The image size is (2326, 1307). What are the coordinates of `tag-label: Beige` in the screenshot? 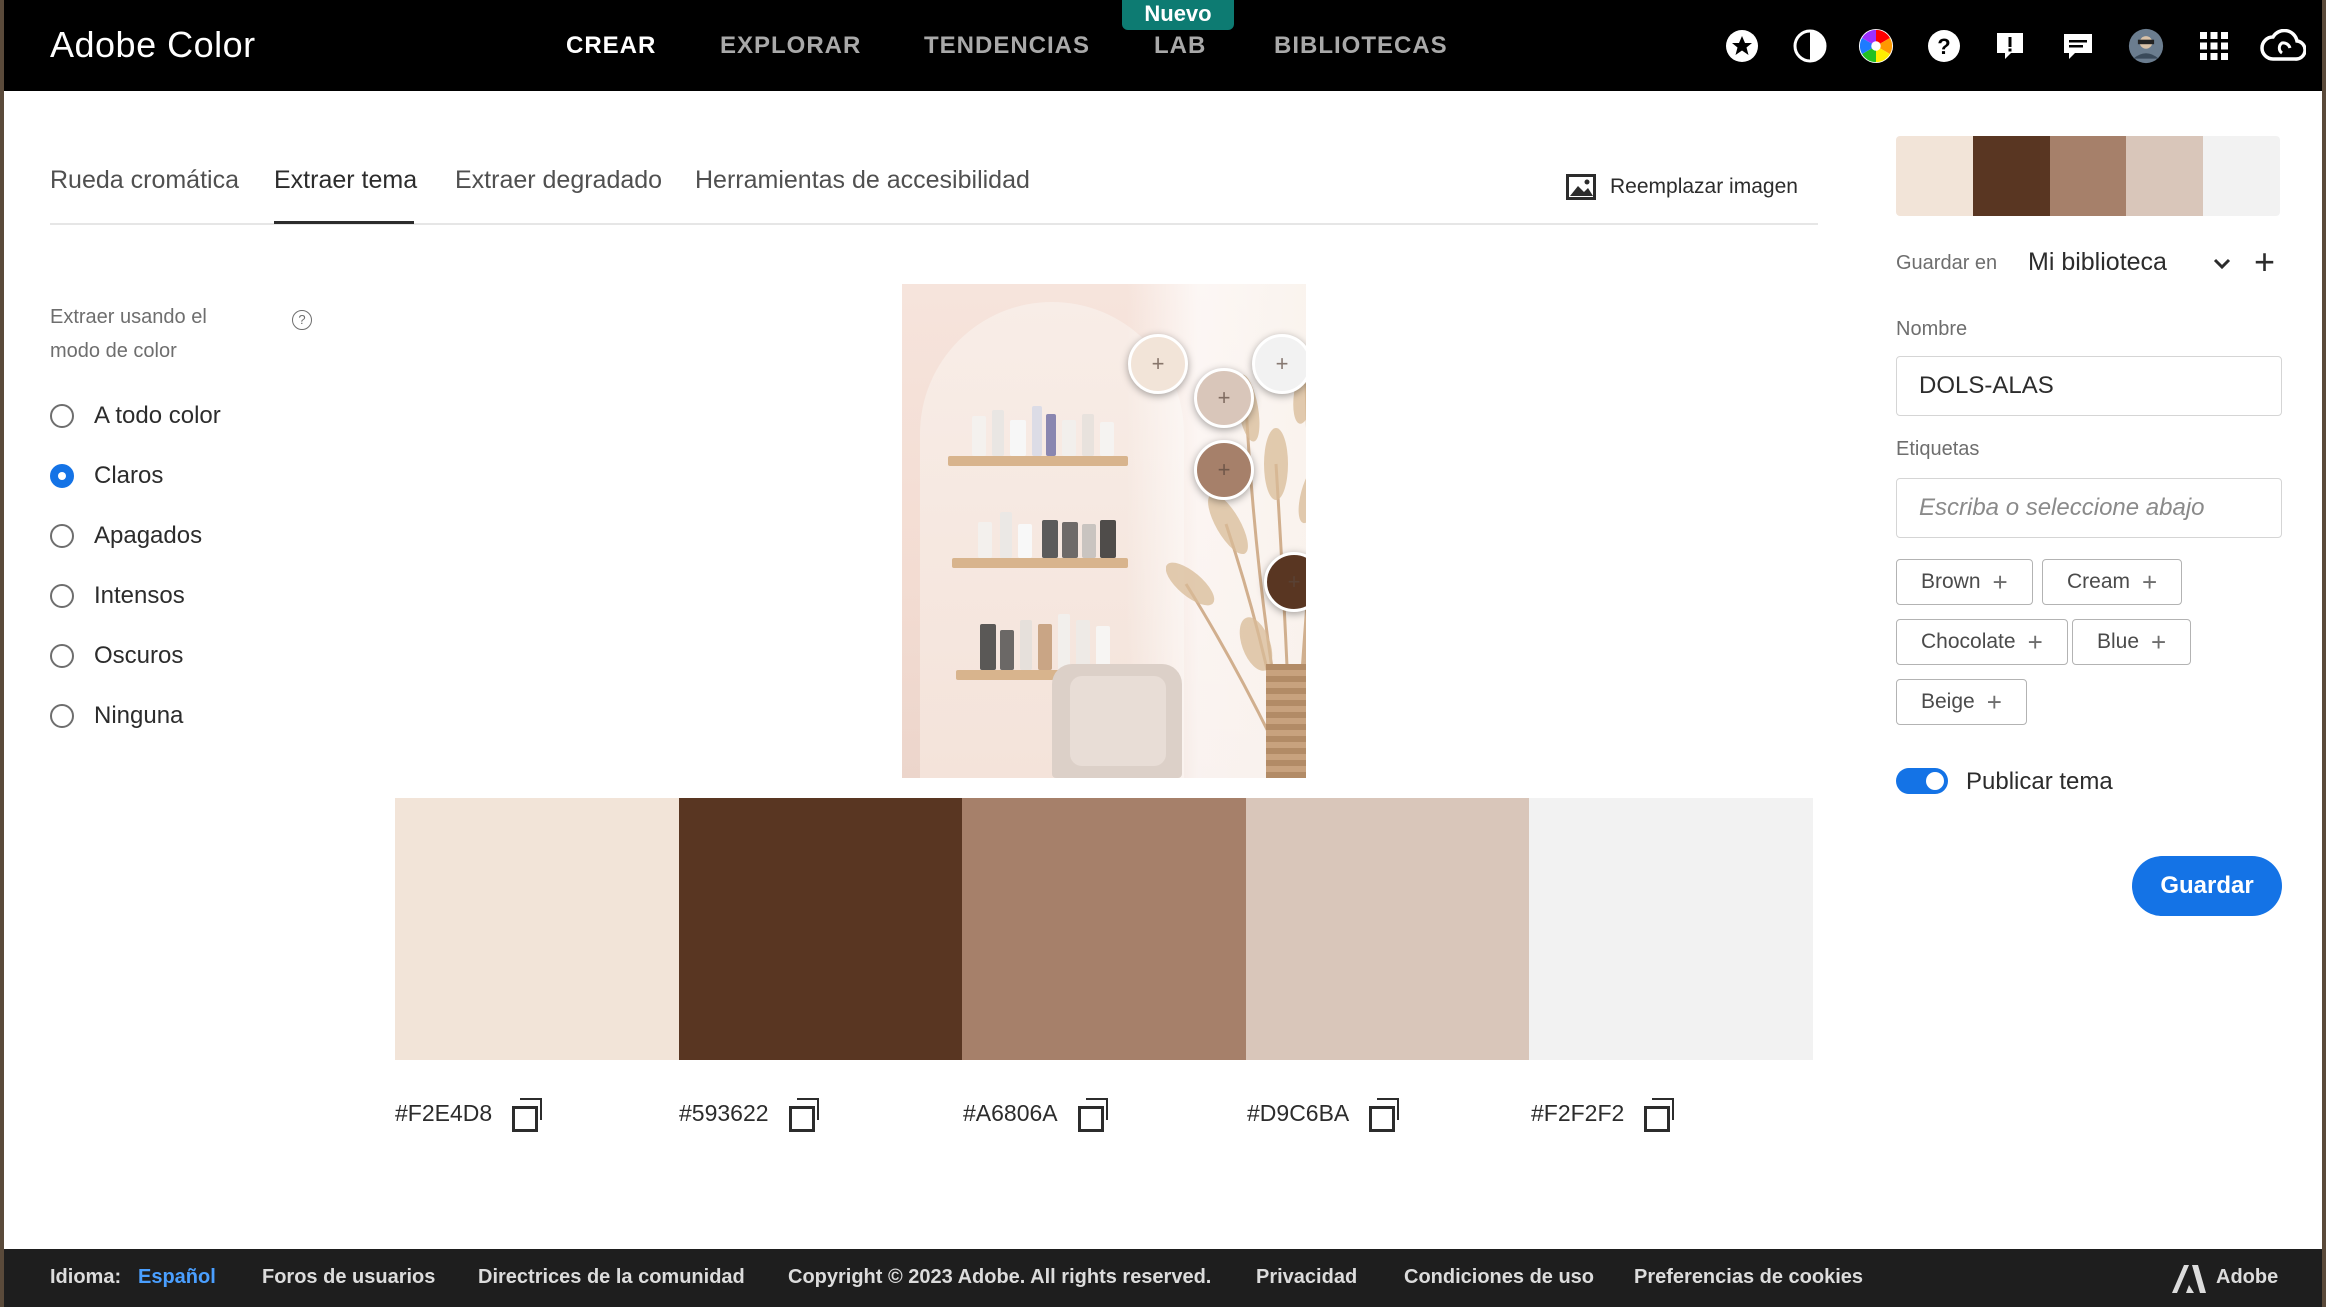 It's located at (1948, 701).